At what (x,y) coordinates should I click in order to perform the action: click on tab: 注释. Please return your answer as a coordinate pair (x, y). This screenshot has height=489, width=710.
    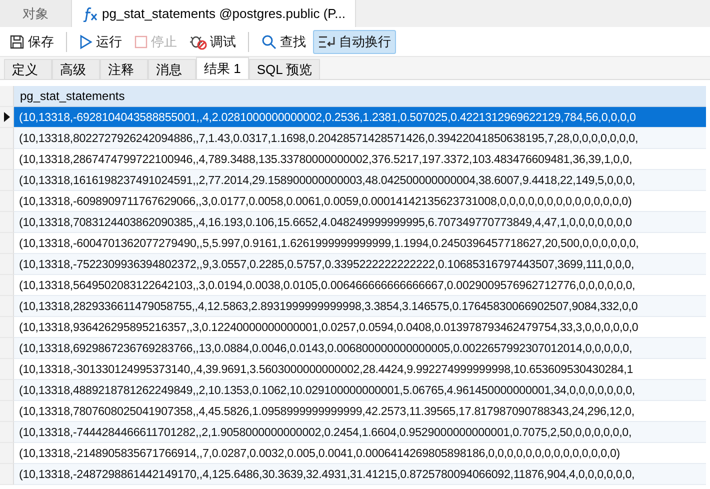
    Looking at the image, I should click on (124, 69).